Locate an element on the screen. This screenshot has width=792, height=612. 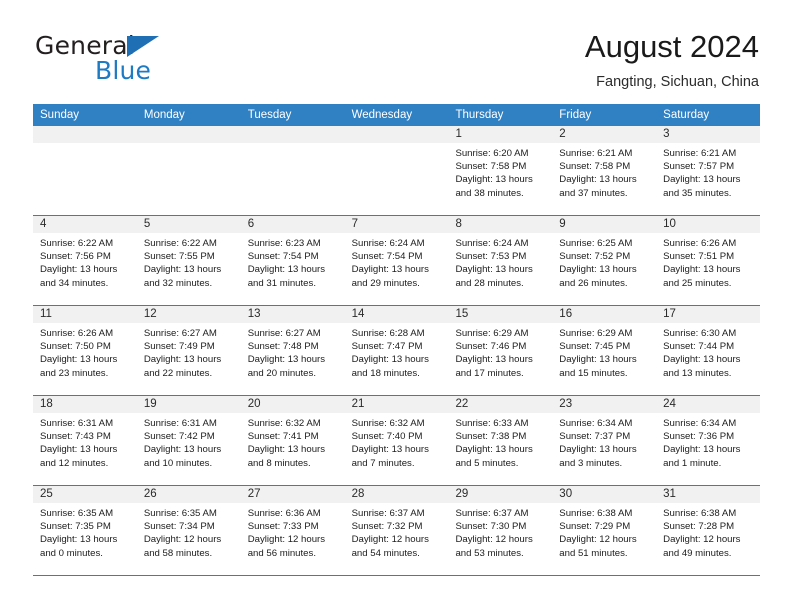
sunset-text: Sunset: 7:40 PM is located at coordinates (387, 437).